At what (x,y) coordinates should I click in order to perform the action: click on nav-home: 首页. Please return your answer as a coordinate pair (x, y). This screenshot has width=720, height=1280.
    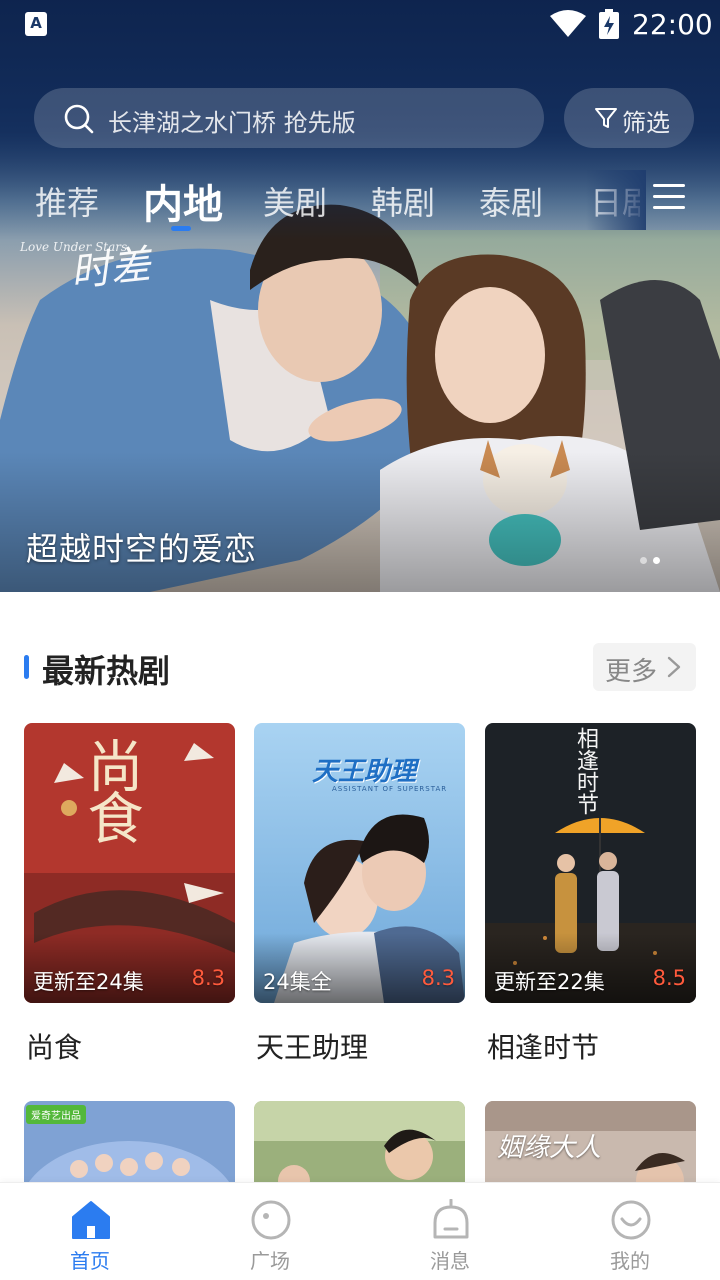
    Looking at the image, I should click on (90, 1231).